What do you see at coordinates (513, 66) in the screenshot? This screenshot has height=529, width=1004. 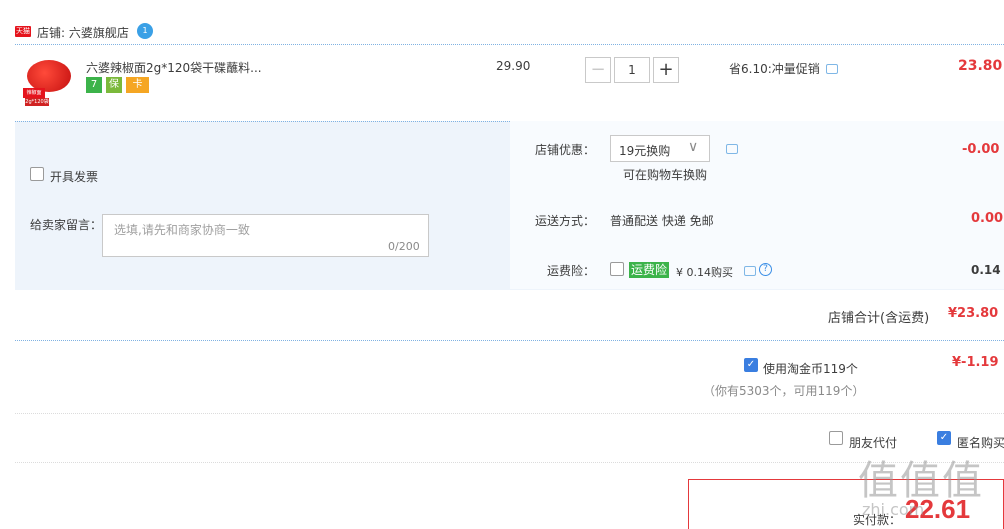 I see `unit-price: 29.90` at bounding box center [513, 66].